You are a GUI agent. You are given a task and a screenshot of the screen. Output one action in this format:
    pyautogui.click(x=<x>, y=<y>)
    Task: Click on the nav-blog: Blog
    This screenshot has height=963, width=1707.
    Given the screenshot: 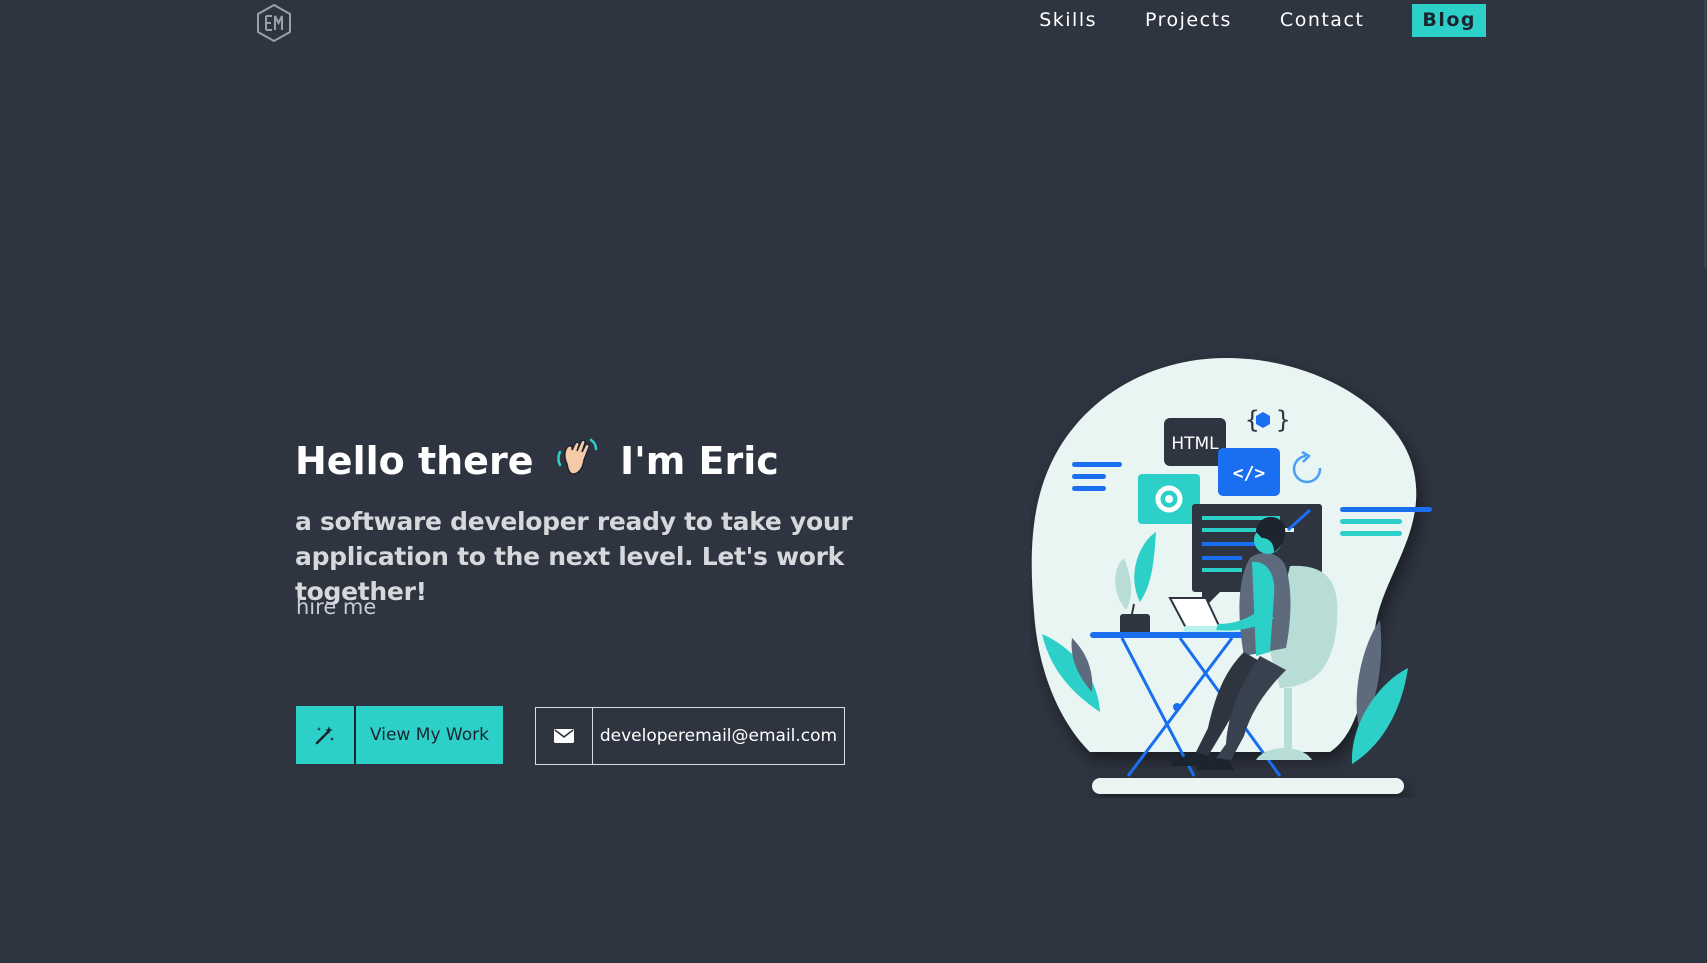 What is the action you would take?
    pyautogui.click(x=1449, y=20)
    